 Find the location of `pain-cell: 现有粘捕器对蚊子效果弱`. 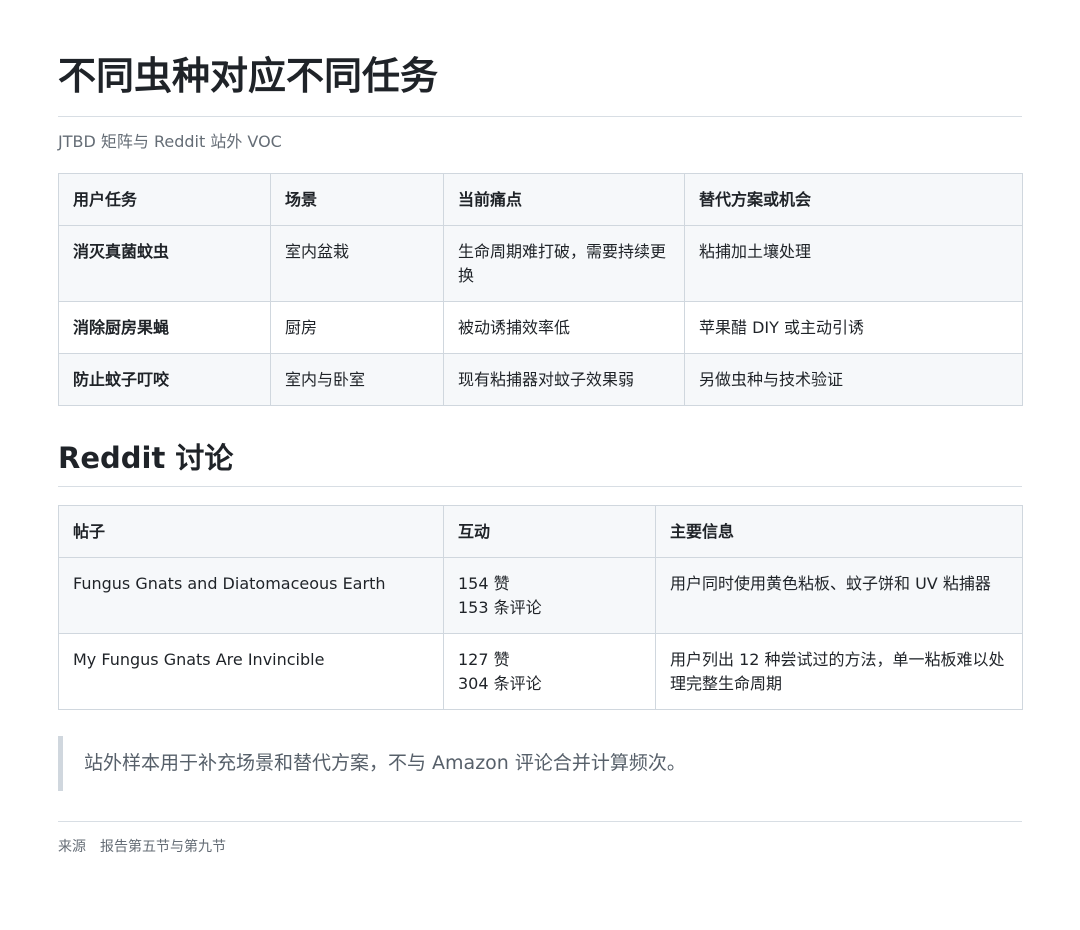

pain-cell: 现有粘捕器对蚊子效果弱 is located at coordinates (564, 379).